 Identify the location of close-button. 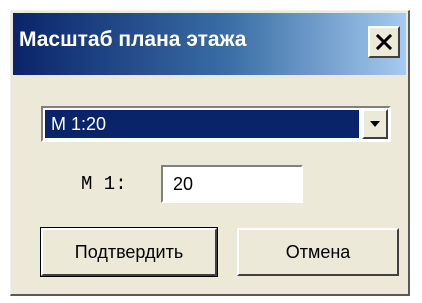
(384, 42).